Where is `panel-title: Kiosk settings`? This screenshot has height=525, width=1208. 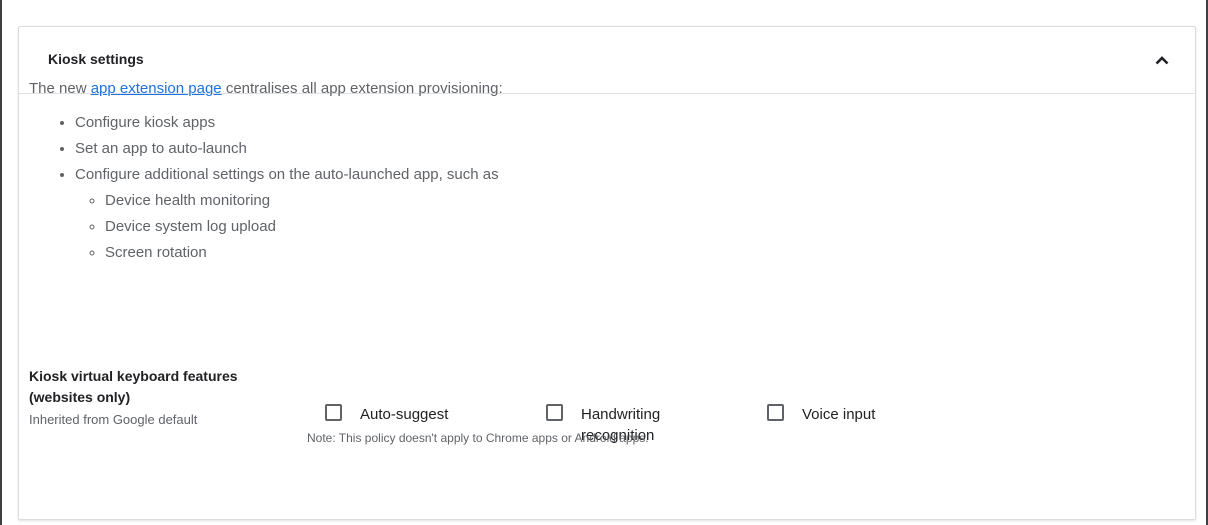 panel-title: Kiosk settings is located at coordinates (96, 59).